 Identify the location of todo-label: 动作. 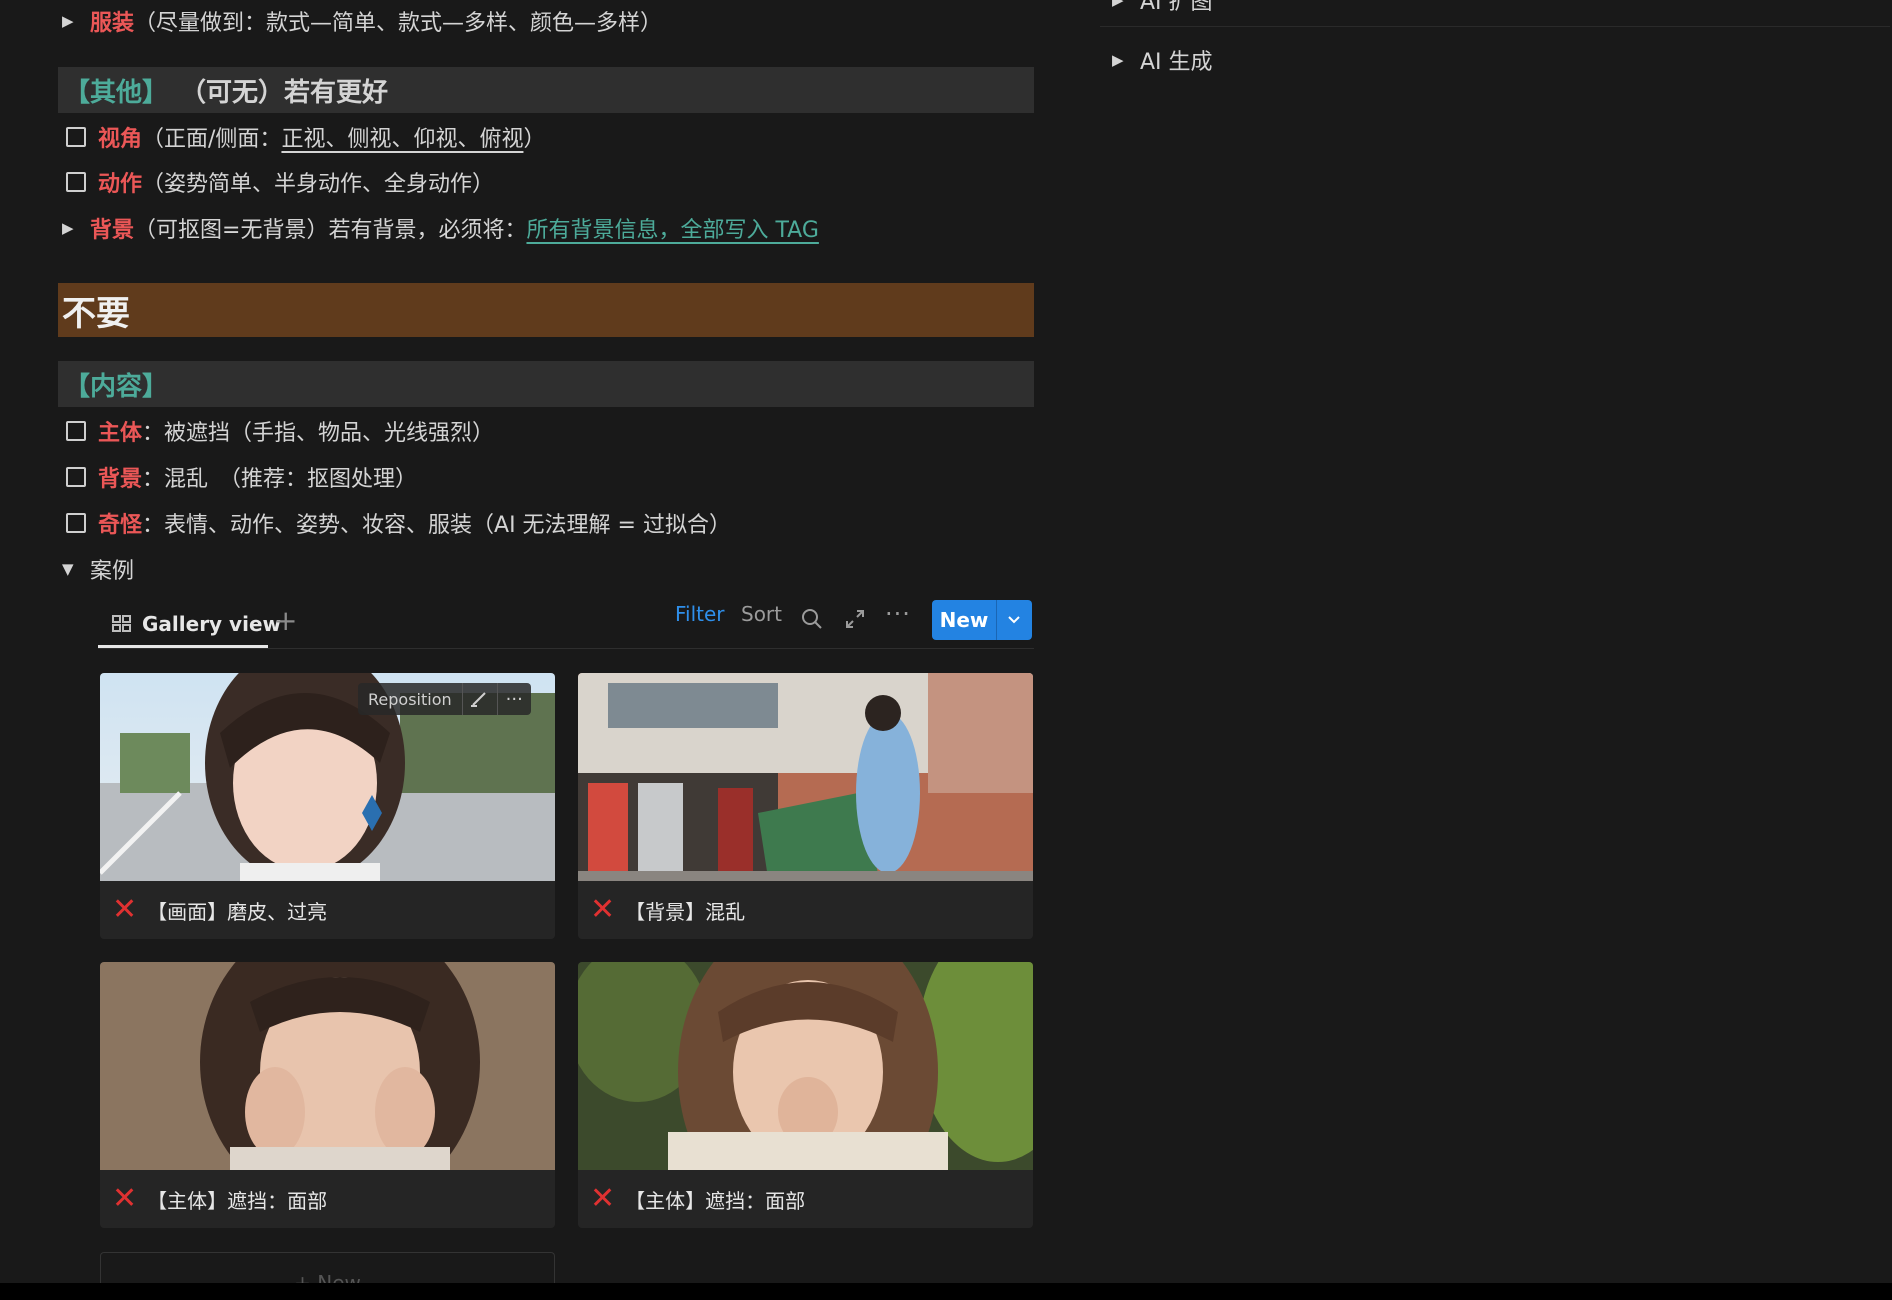
(120, 184).